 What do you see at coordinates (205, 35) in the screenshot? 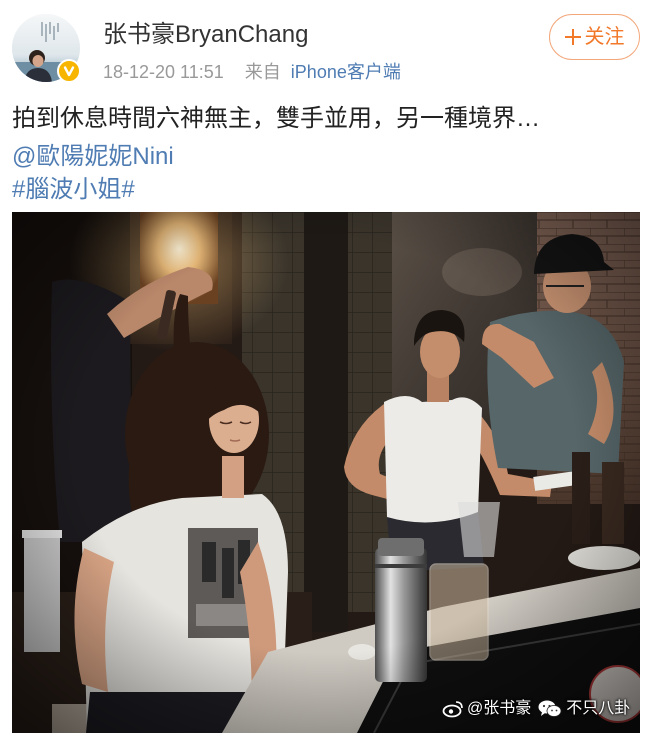
I see `author-name: 张书豪BryanChang` at bounding box center [205, 35].